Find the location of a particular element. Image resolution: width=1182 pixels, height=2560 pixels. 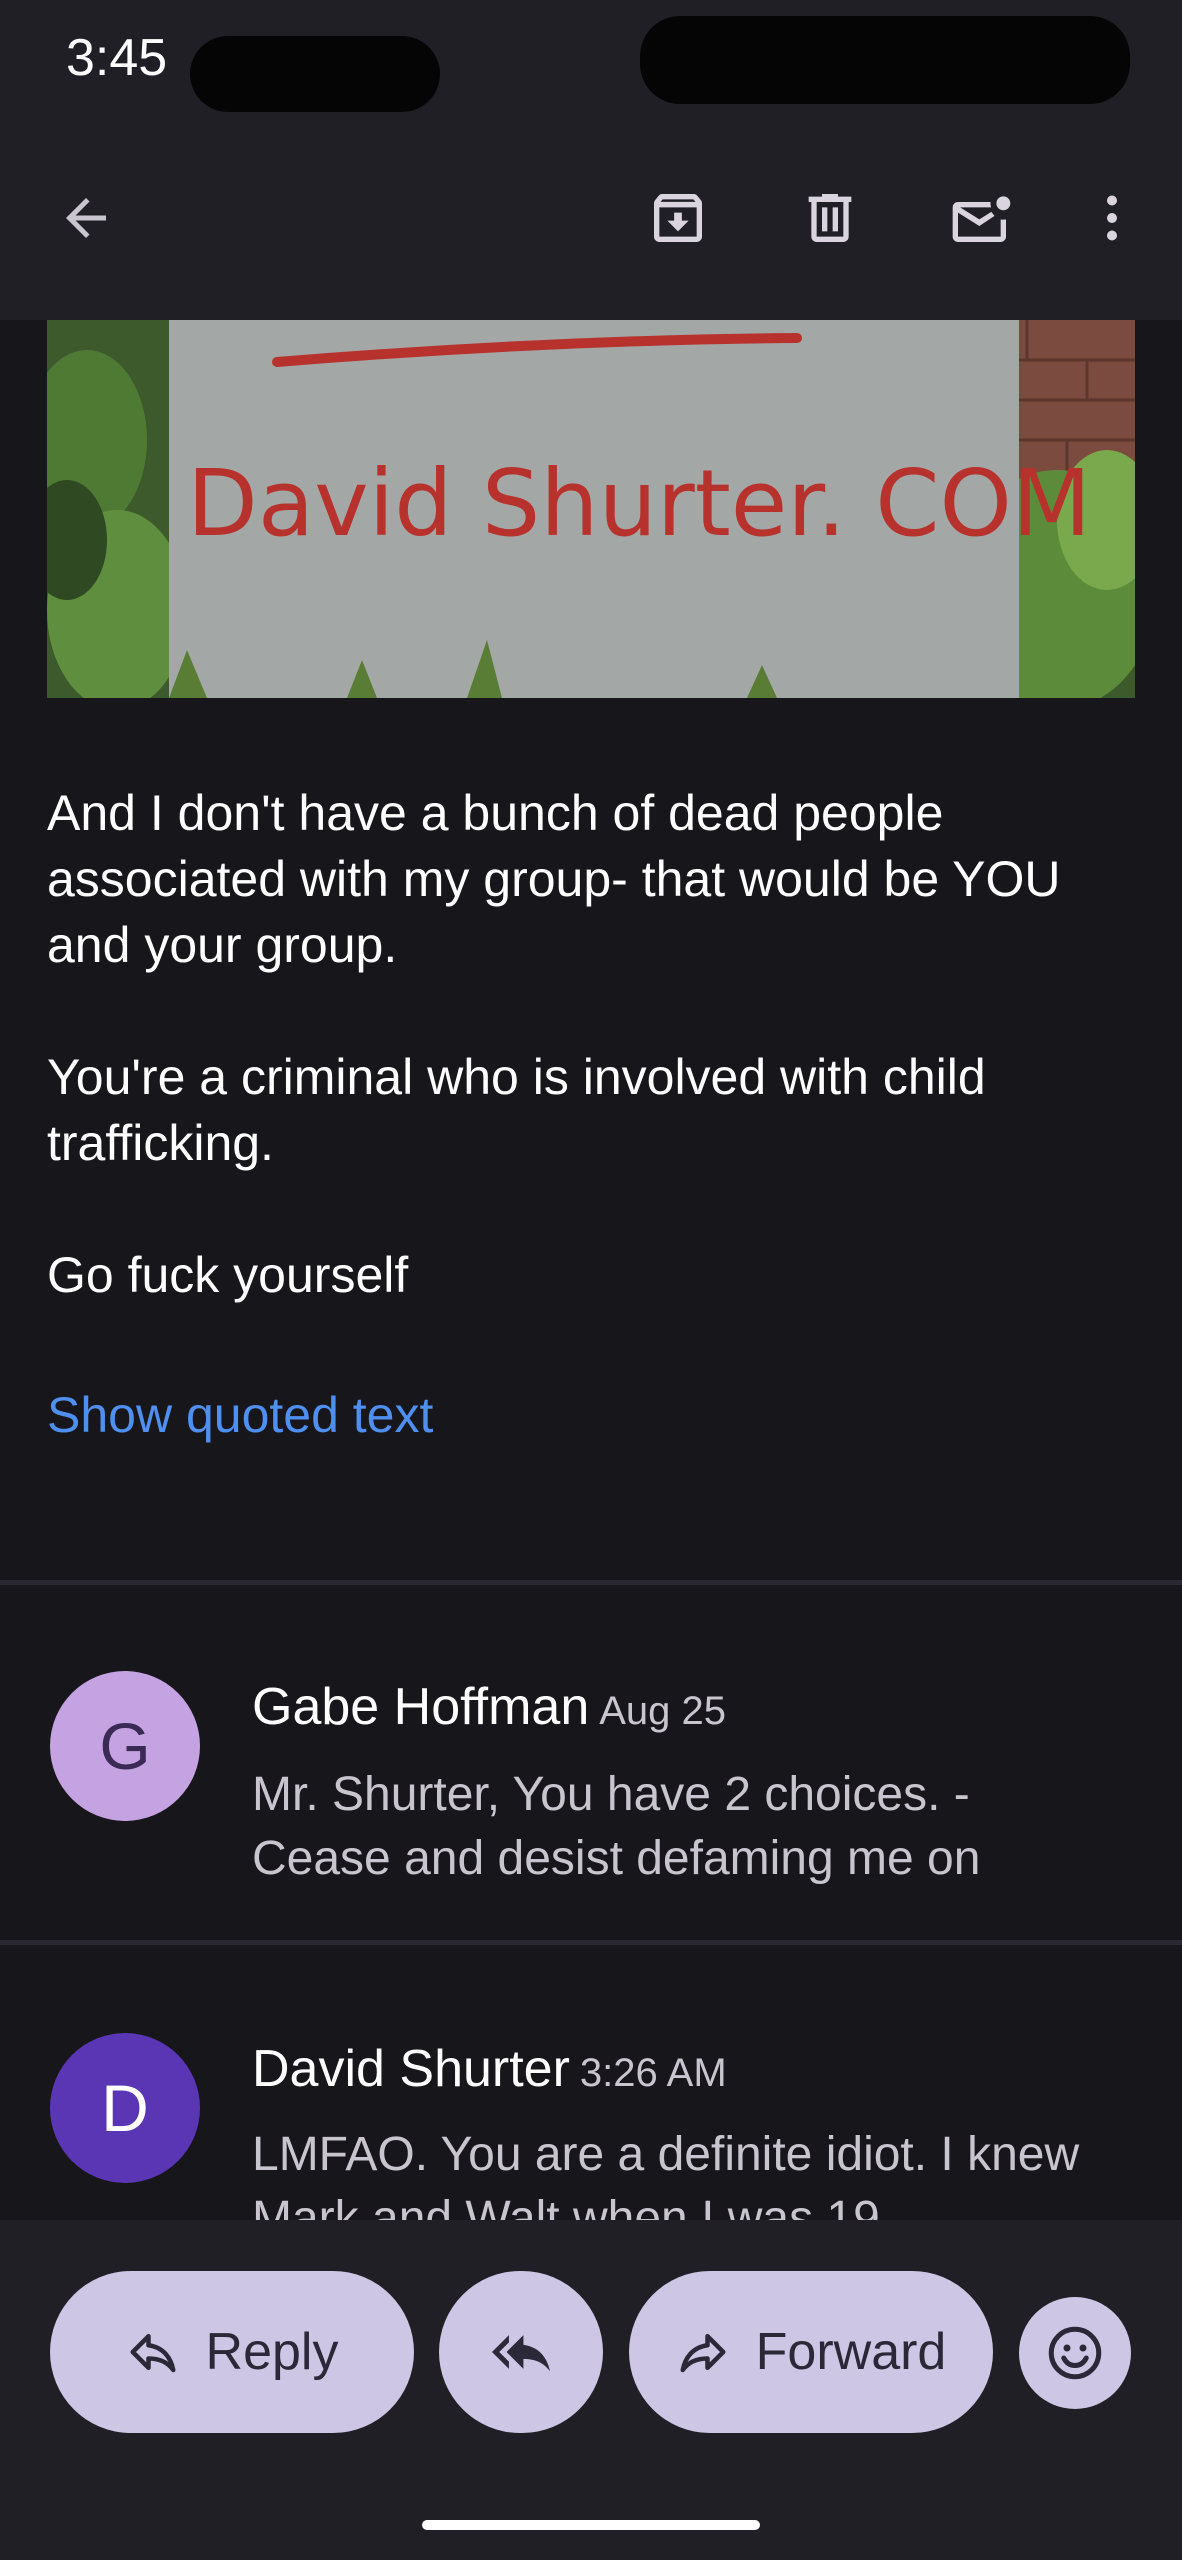

sign-image: David Shurter. COM is located at coordinates (591, 509).